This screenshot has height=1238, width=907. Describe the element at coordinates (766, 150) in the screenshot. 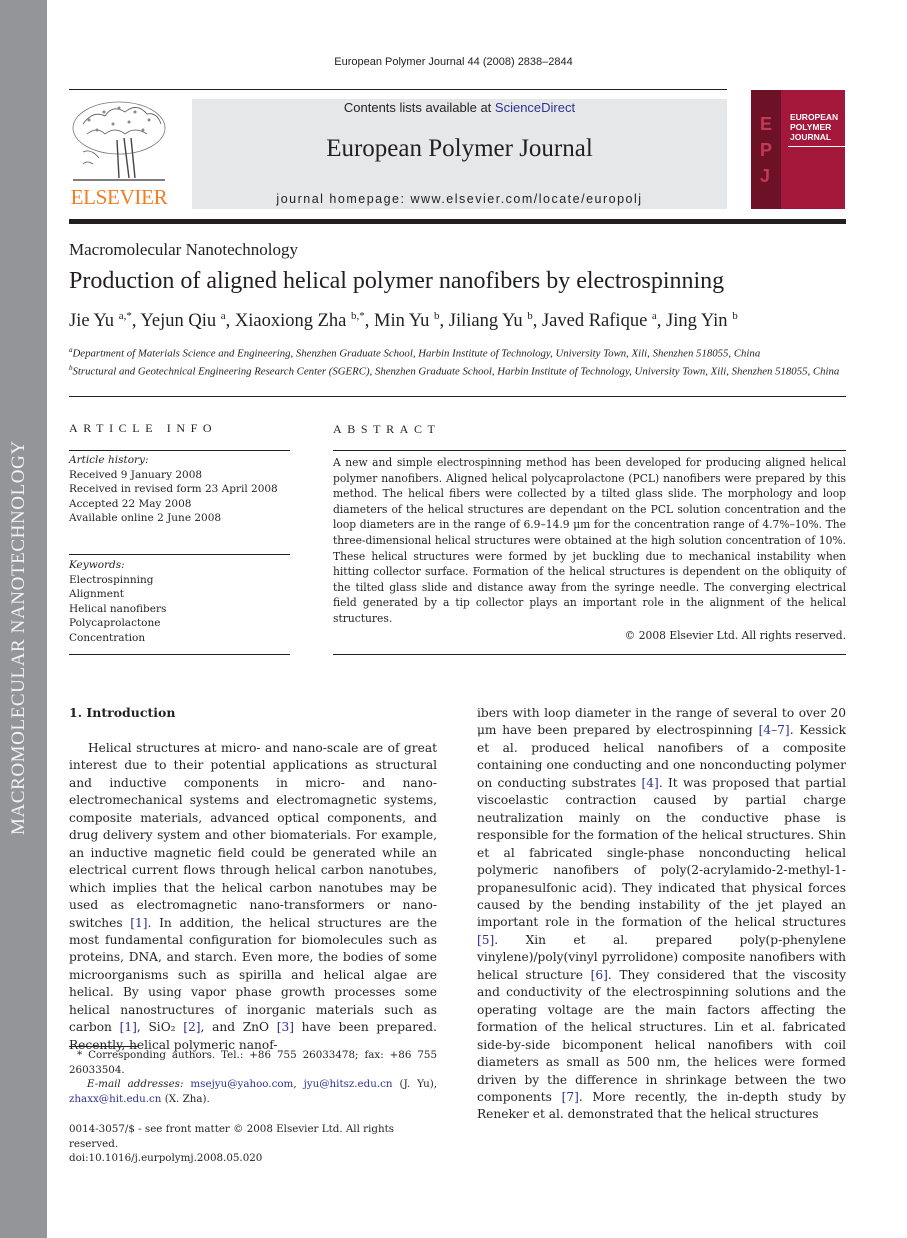

I see `cover-letter: P` at that location.